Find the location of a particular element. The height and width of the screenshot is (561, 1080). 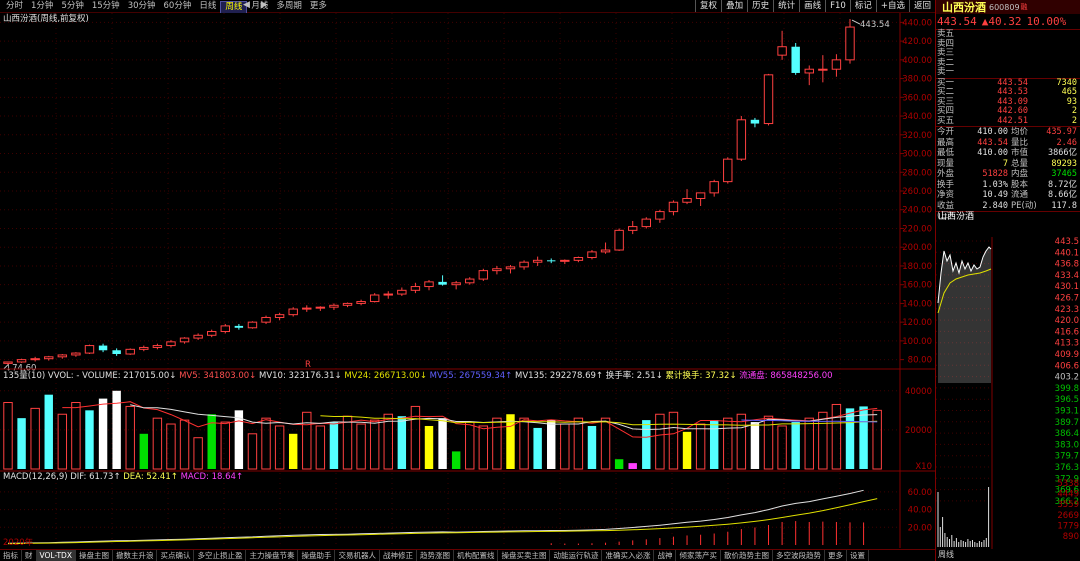

indicator-tab: 财 is located at coordinates (29, 555).